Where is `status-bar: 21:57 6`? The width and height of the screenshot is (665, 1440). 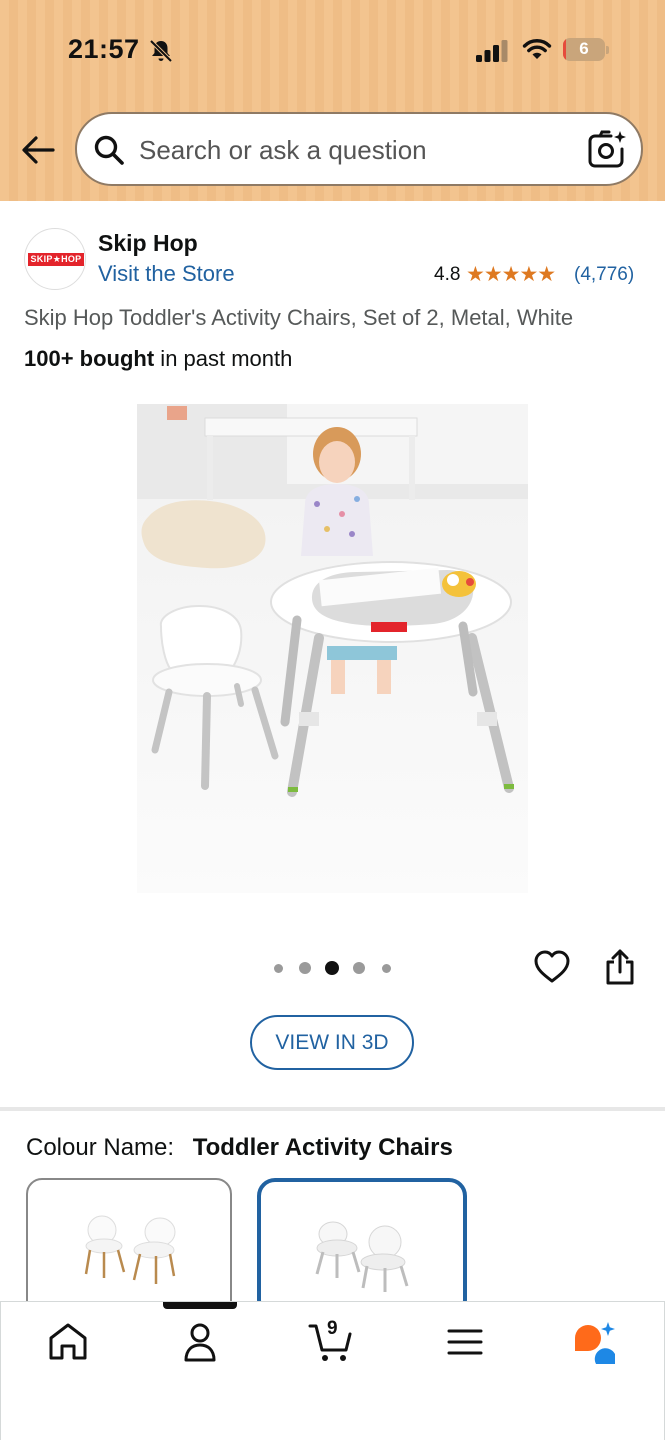 status-bar: 21:57 6 is located at coordinates (332, 50).